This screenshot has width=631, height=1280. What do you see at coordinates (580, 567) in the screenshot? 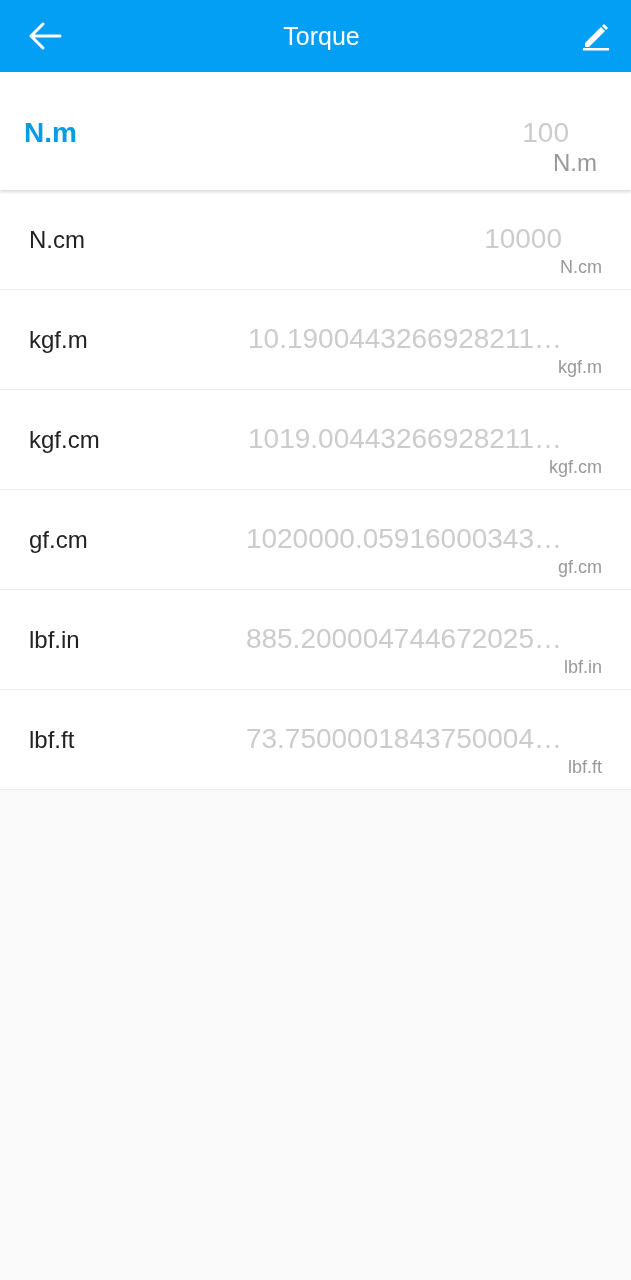
I see `unit-label: gf.cm` at bounding box center [580, 567].